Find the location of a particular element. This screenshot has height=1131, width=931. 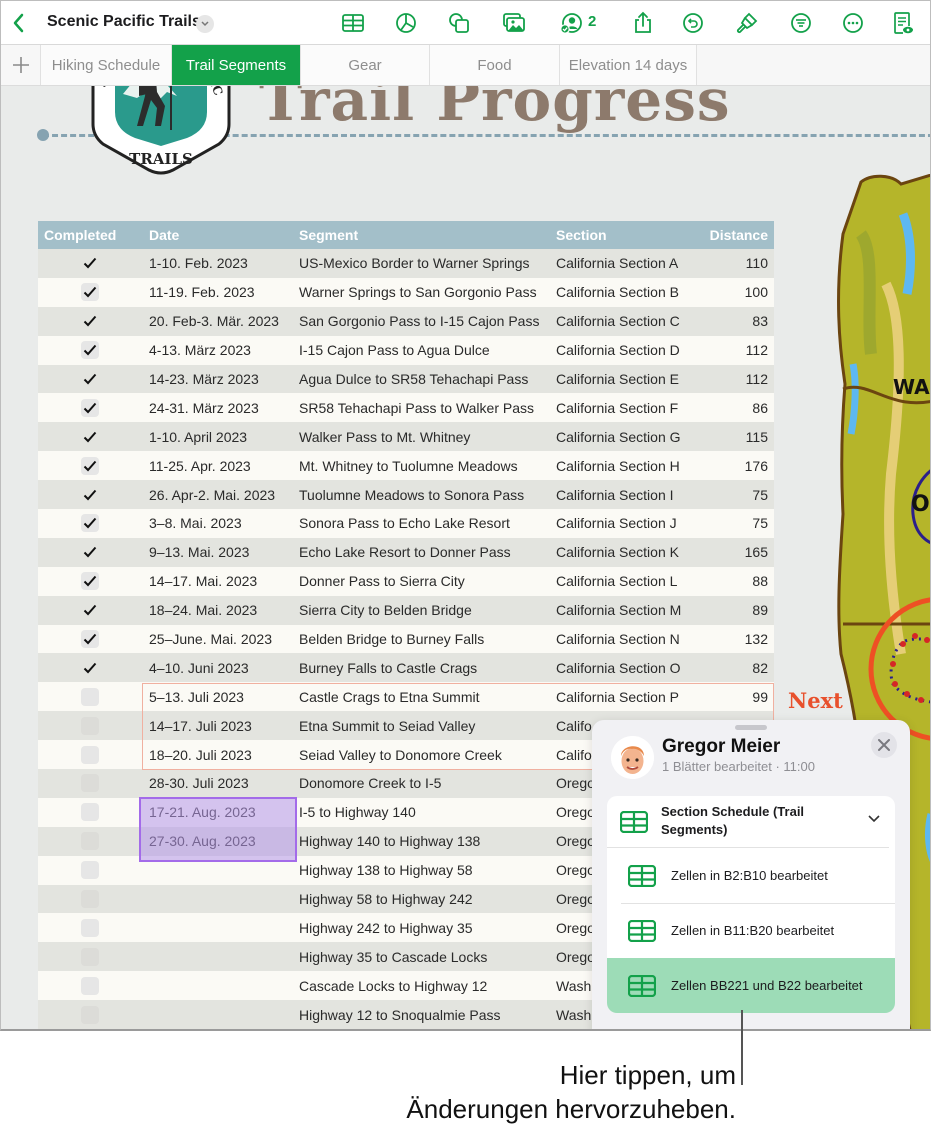

cell-segment: Burney Falls to Castle Crags is located at coordinates (420, 668).